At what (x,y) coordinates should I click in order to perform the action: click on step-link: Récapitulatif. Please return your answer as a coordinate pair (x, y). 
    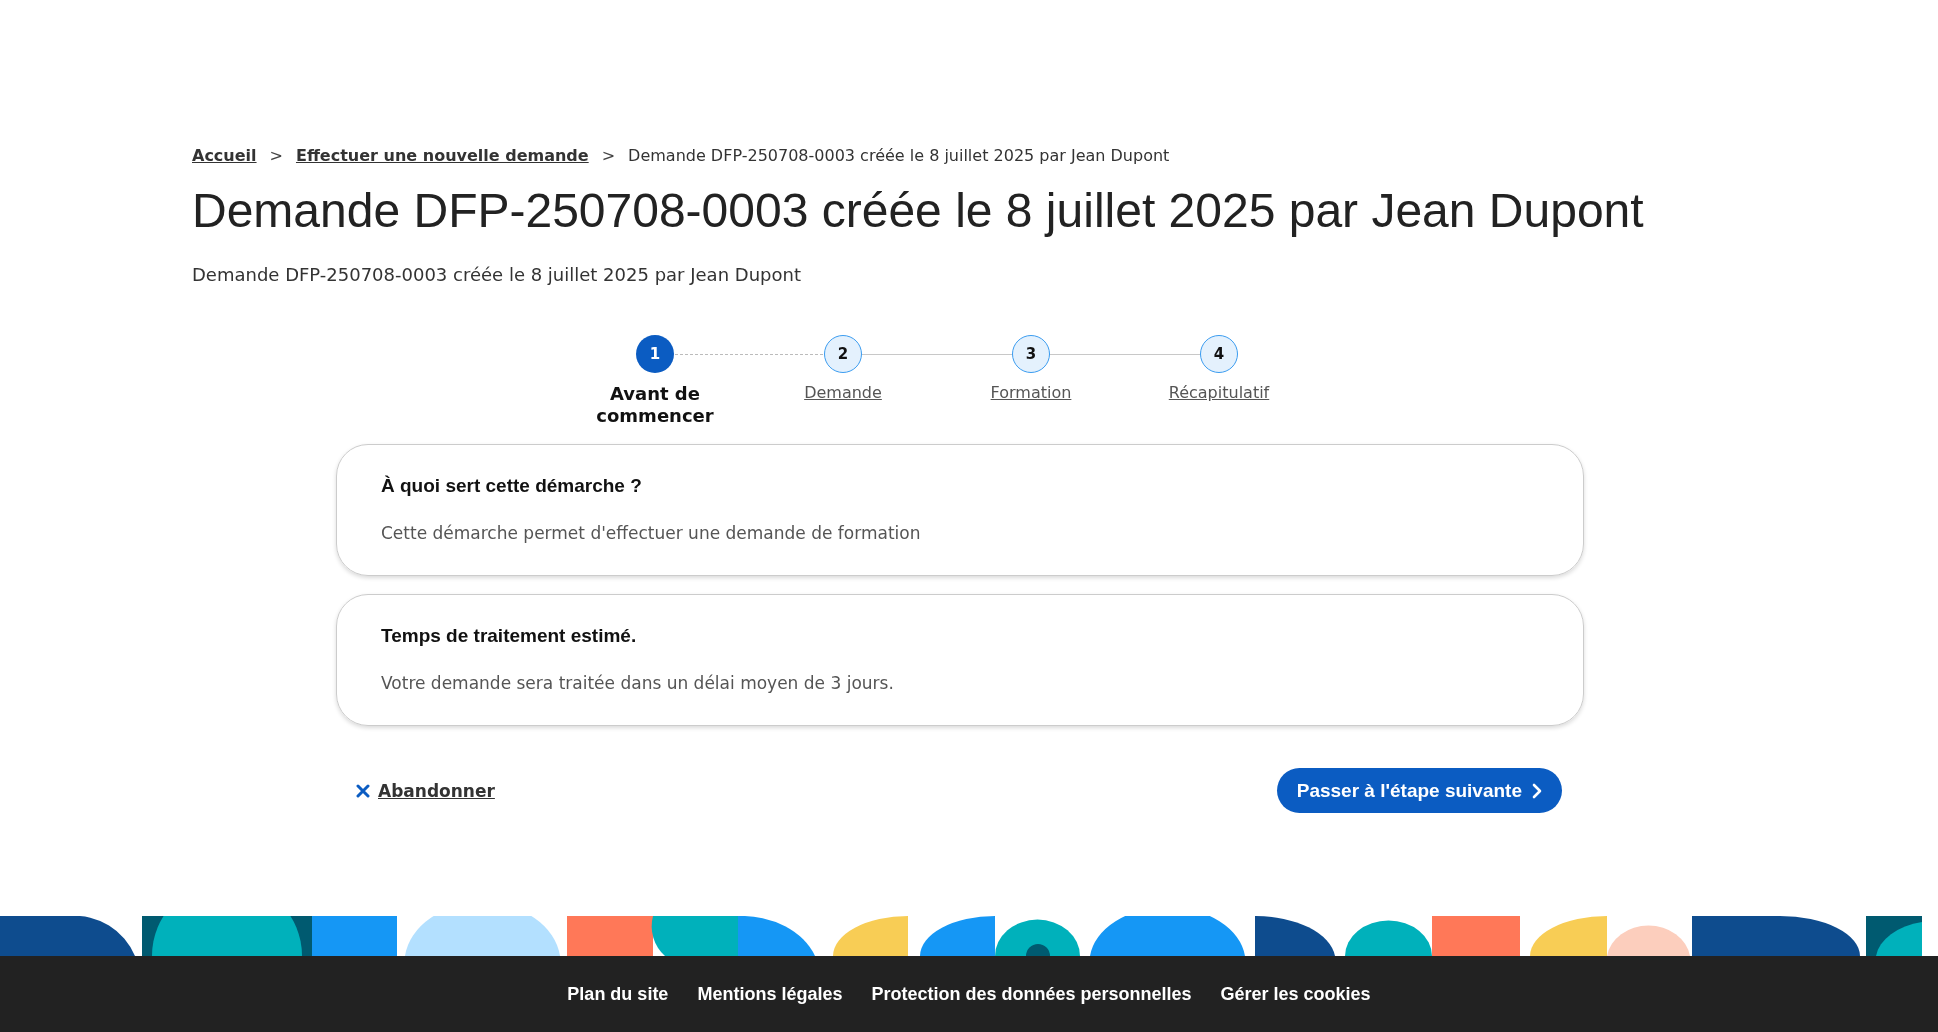
    Looking at the image, I should click on (1219, 393).